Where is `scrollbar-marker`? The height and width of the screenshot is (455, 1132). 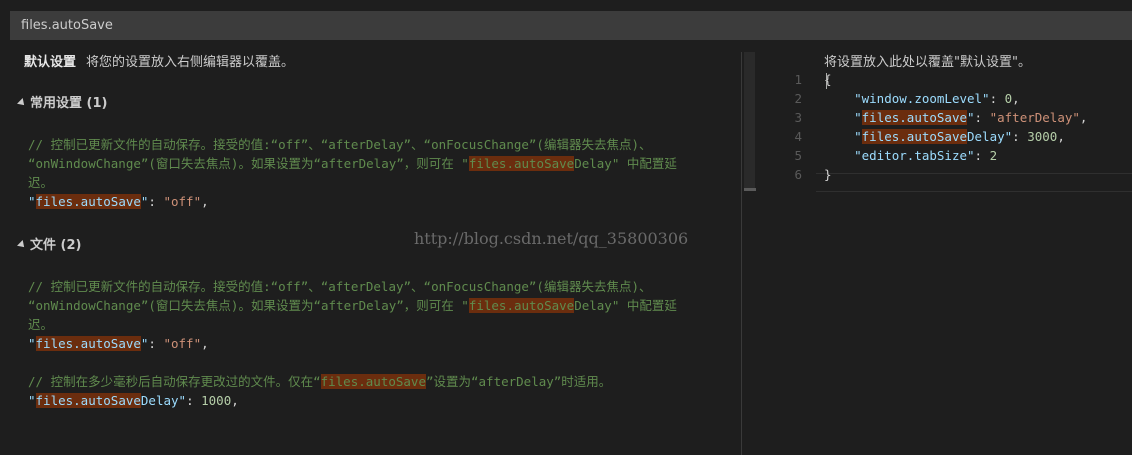 scrollbar-marker is located at coordinates (750, 189).